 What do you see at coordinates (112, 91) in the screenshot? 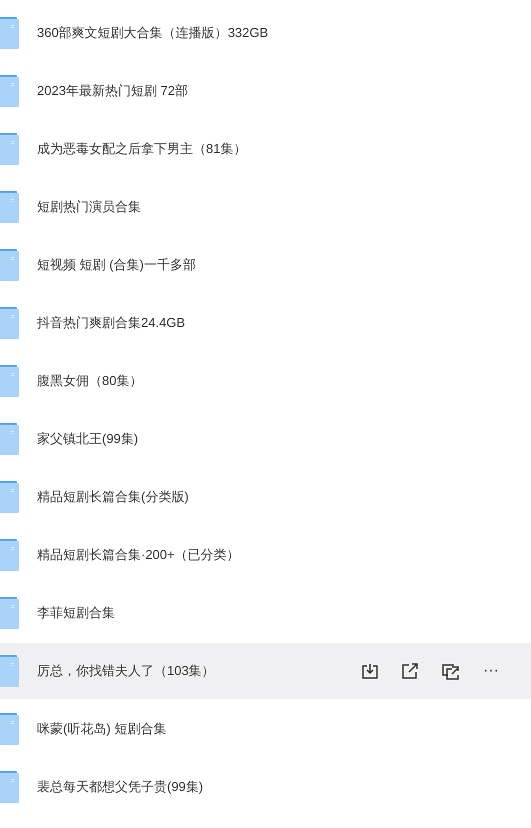
I see `folder-name: 2023年最新热门短剧 72部` at bounding box center [112, 91].